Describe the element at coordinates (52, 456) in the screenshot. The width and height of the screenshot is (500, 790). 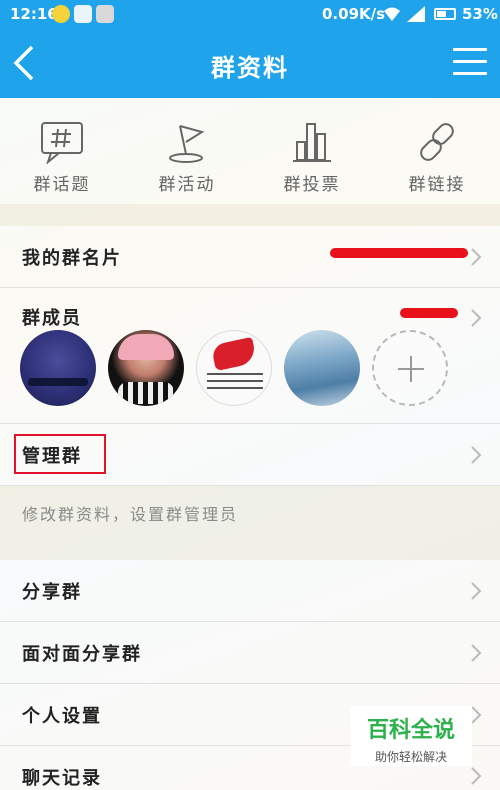
I see `row-label: 管理群` at that location.